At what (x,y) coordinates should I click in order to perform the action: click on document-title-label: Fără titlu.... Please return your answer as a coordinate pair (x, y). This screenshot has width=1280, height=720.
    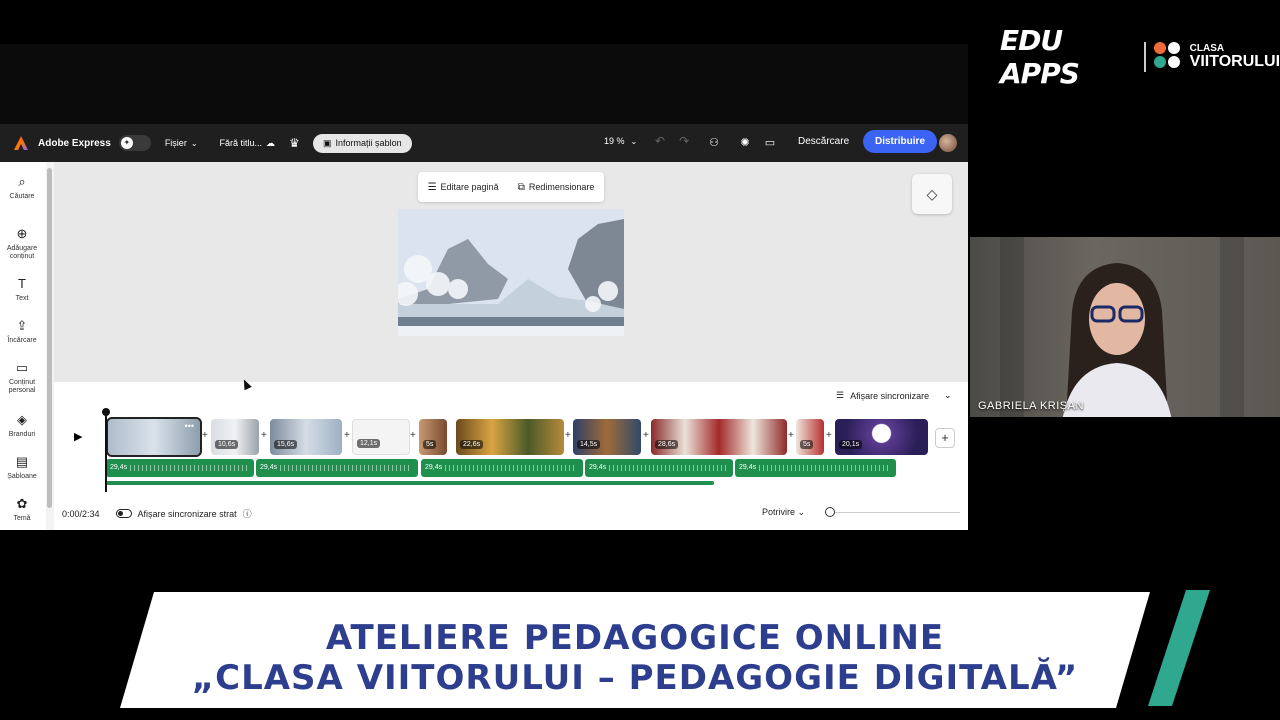
    Looking at the image, I should click on (241, 143).